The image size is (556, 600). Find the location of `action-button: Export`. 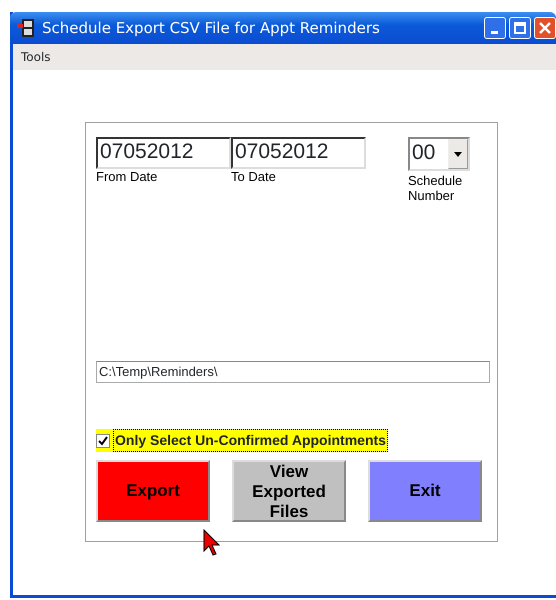

action-button: Export is located at coordinates (153, 491).